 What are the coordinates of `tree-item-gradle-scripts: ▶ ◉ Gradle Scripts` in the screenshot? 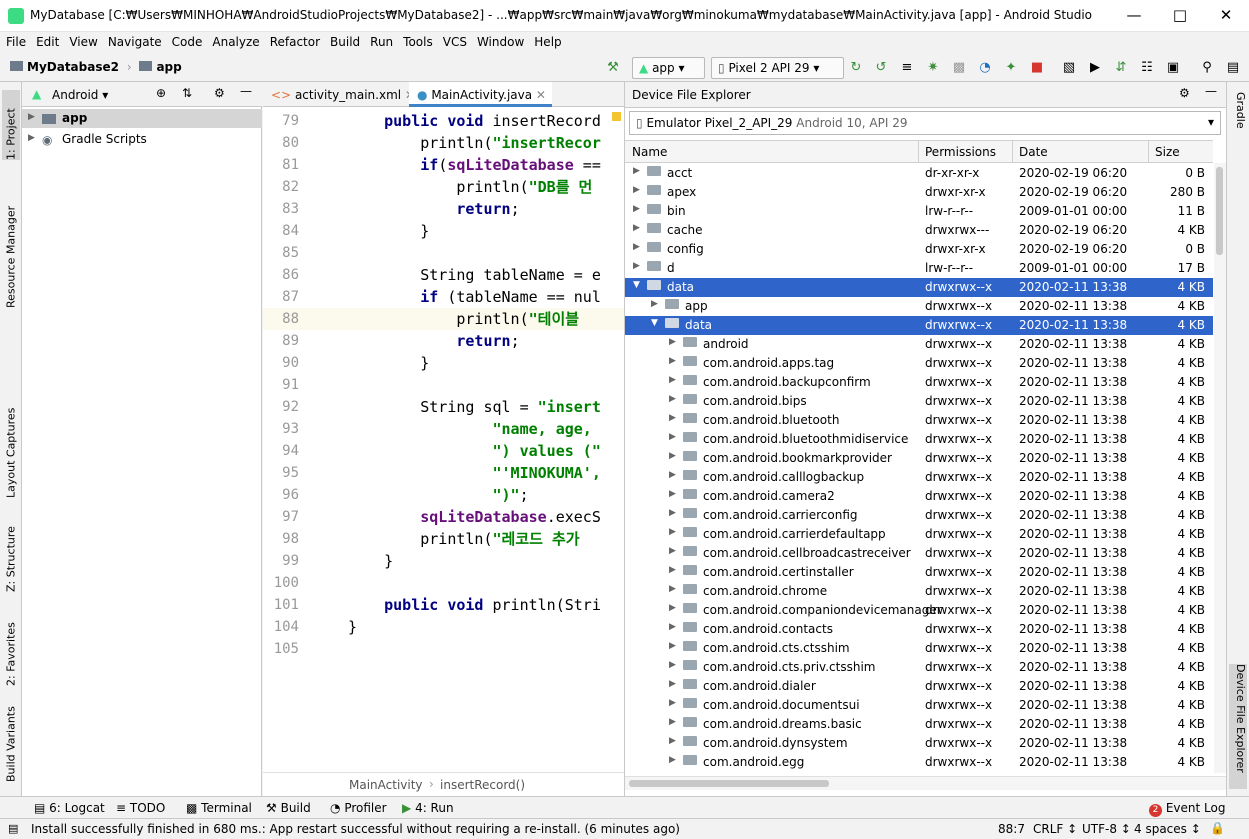 It's located at (142, 139).